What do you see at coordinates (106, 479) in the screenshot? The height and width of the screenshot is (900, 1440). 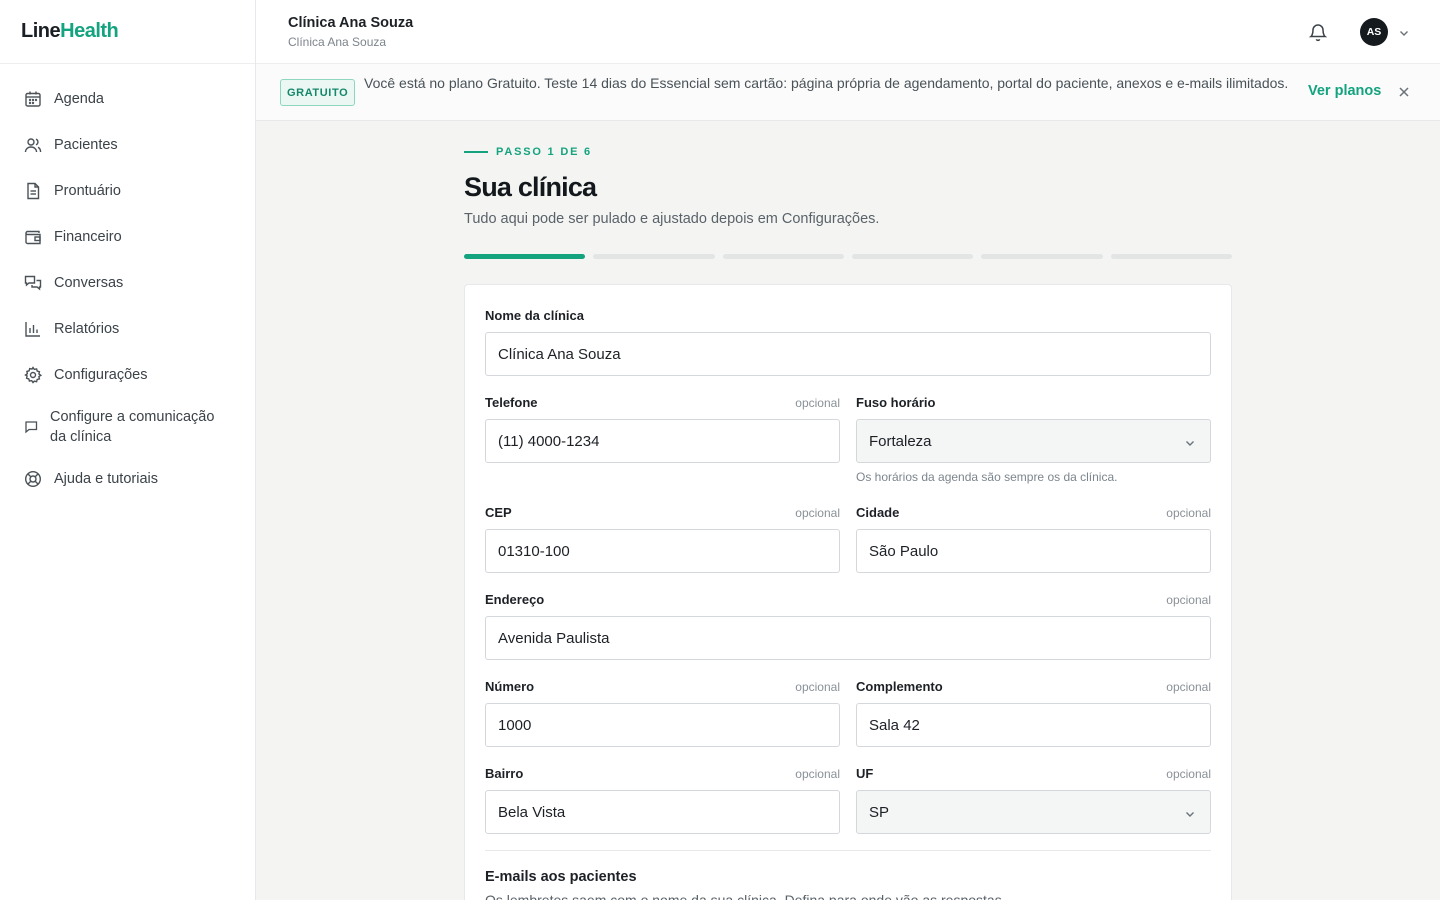 I see `sidebar-item-label: Ajuda e tutoriais` at bounding box center [106, 479].